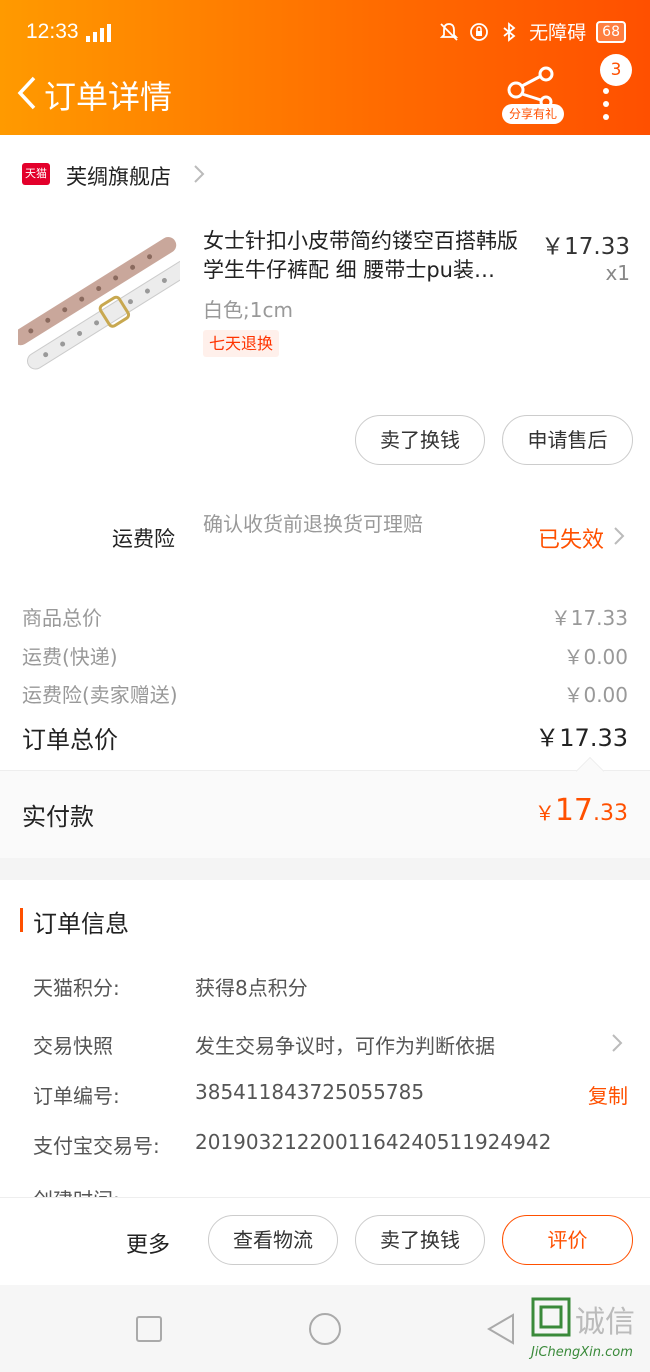  I want to click on info-row-alipay: 支付宝交易号: 2019032122001164240511924942, so click(325, 1145).